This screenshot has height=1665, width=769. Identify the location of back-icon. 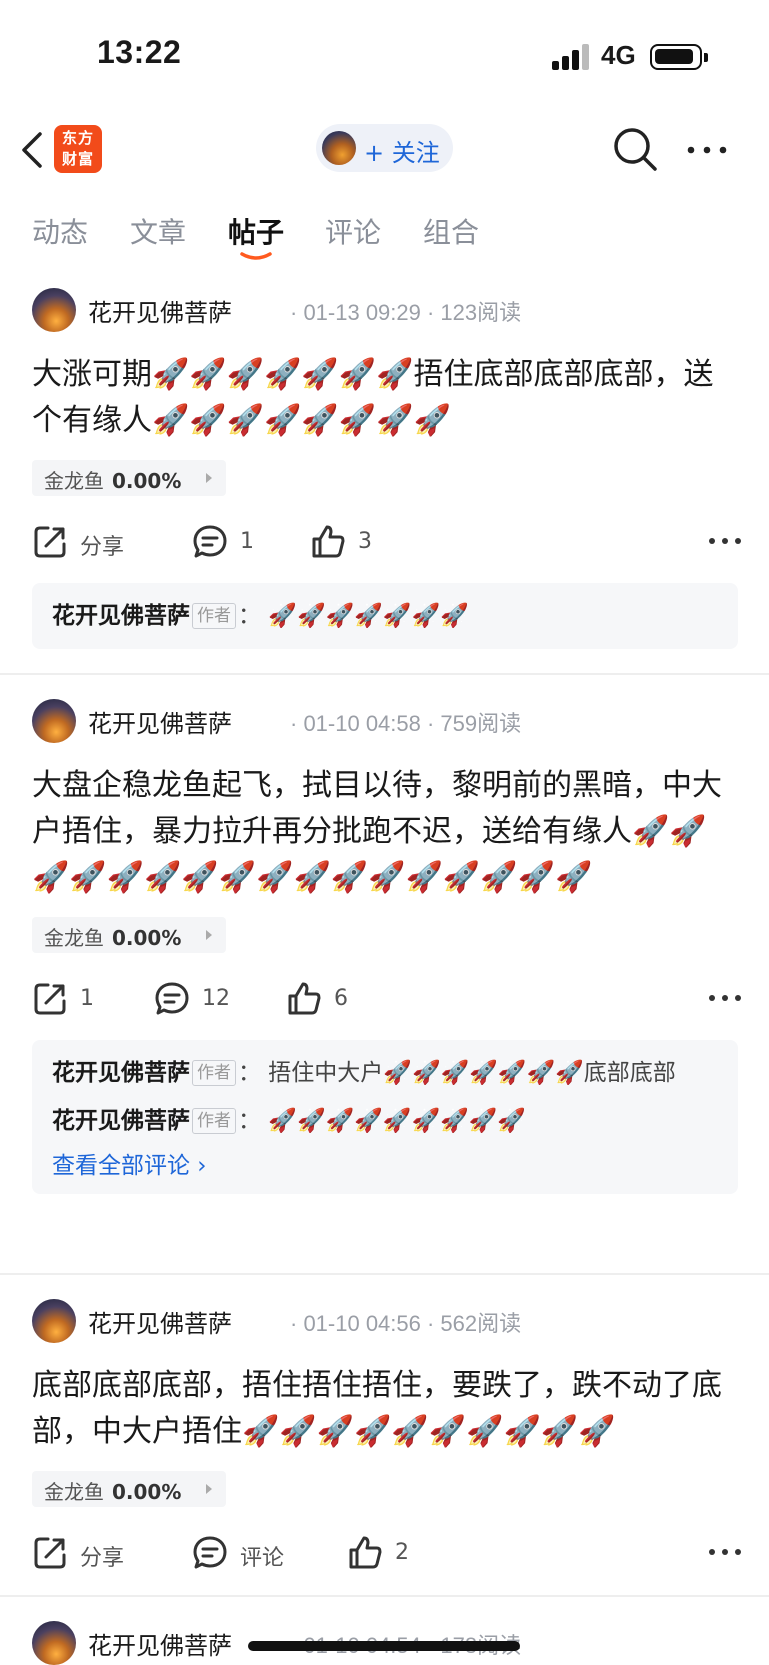
(33, 150).